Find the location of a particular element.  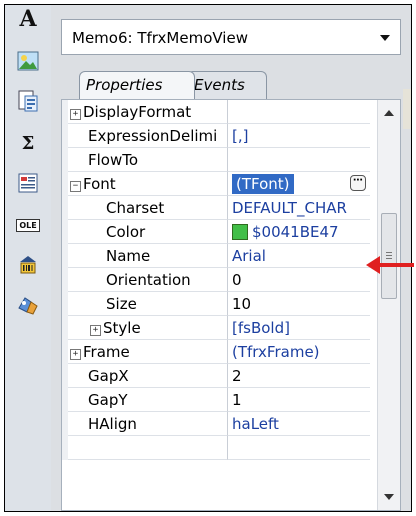

sum-tool-icon: Σ is located at coordinates (28, 143).